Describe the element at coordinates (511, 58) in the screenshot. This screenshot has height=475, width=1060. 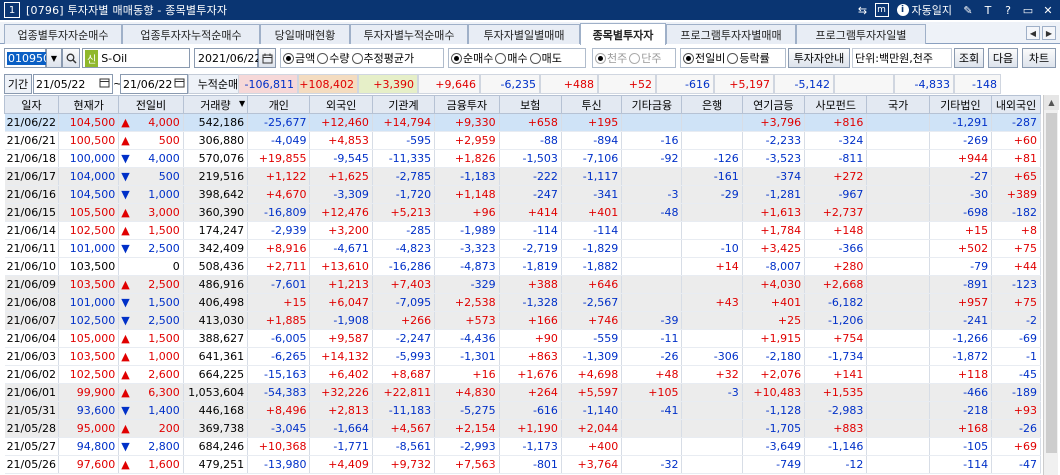
I see `radio-buy: 매수` at that location.